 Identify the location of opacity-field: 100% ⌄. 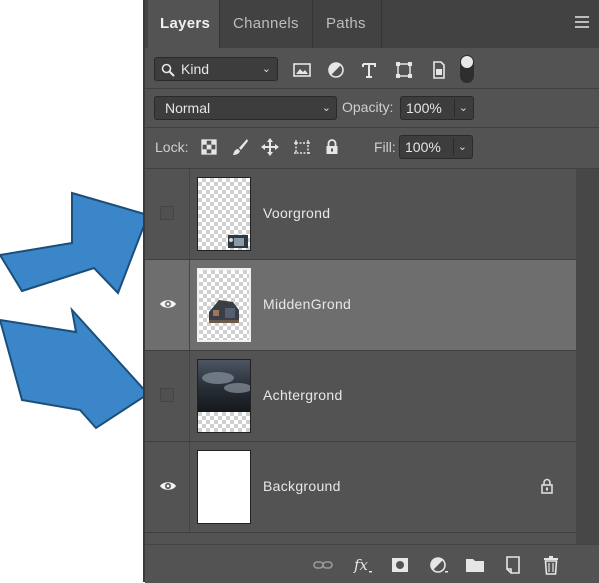
(437, 108).